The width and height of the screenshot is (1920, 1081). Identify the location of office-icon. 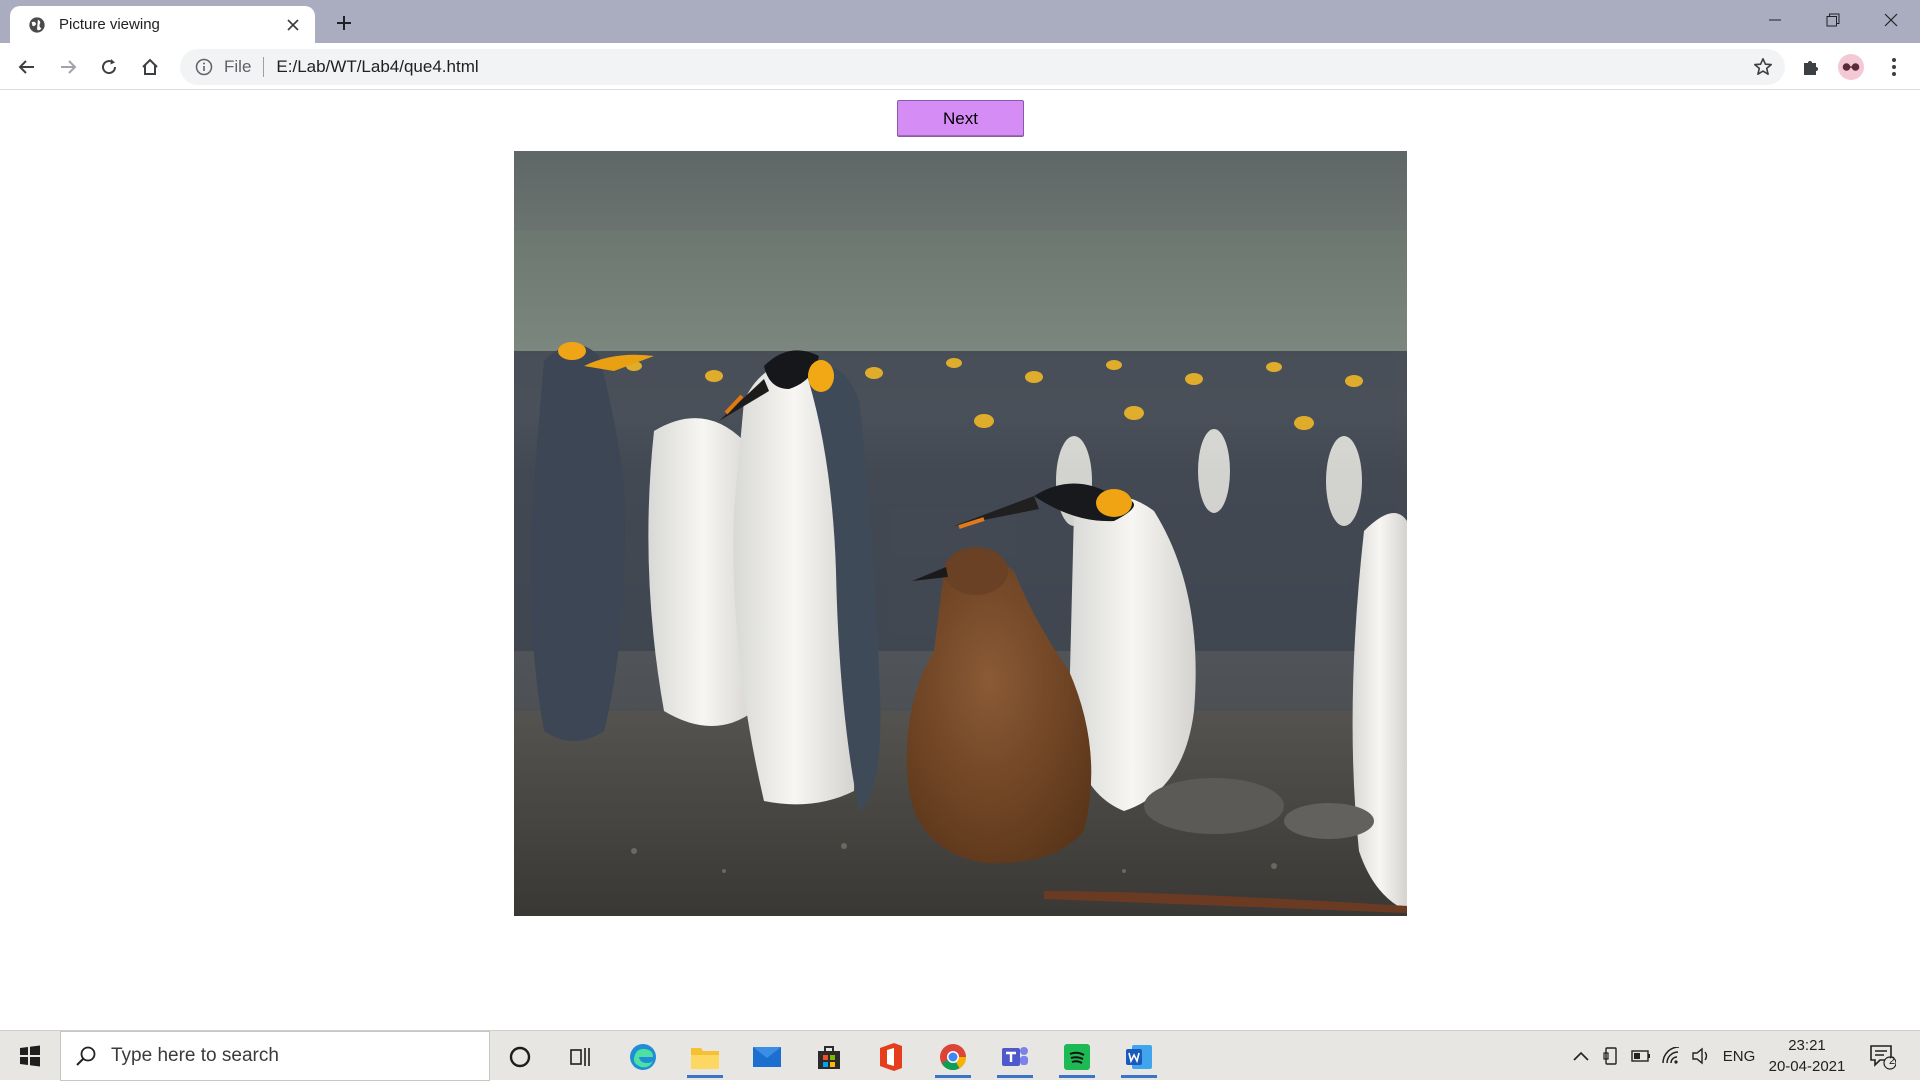
(891, 1057).